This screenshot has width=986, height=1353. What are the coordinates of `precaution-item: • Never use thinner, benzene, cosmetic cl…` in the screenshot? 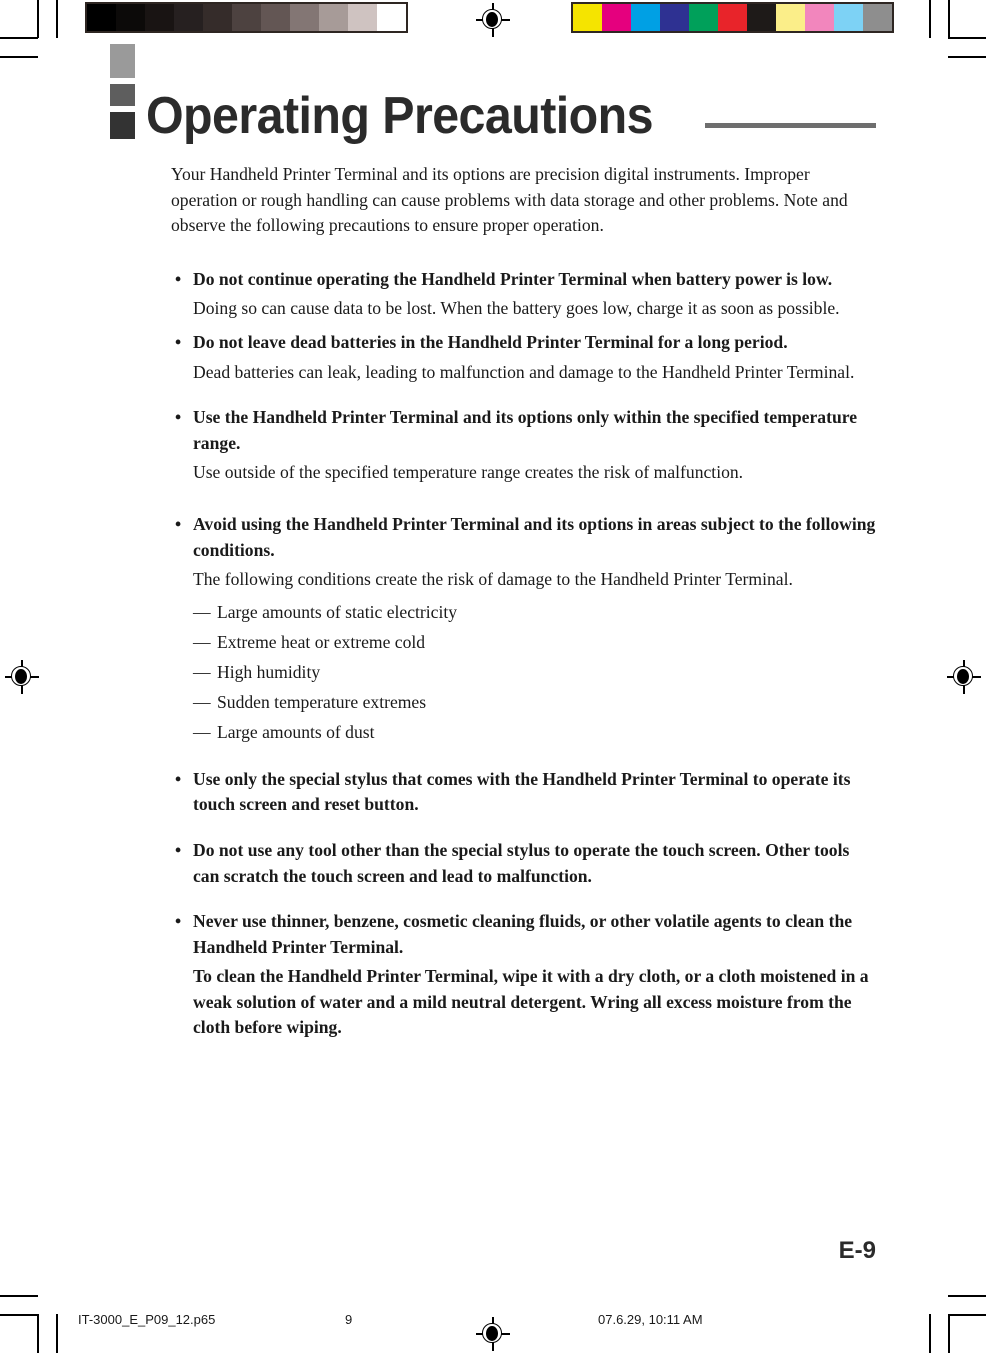 It's located at (523, 975).